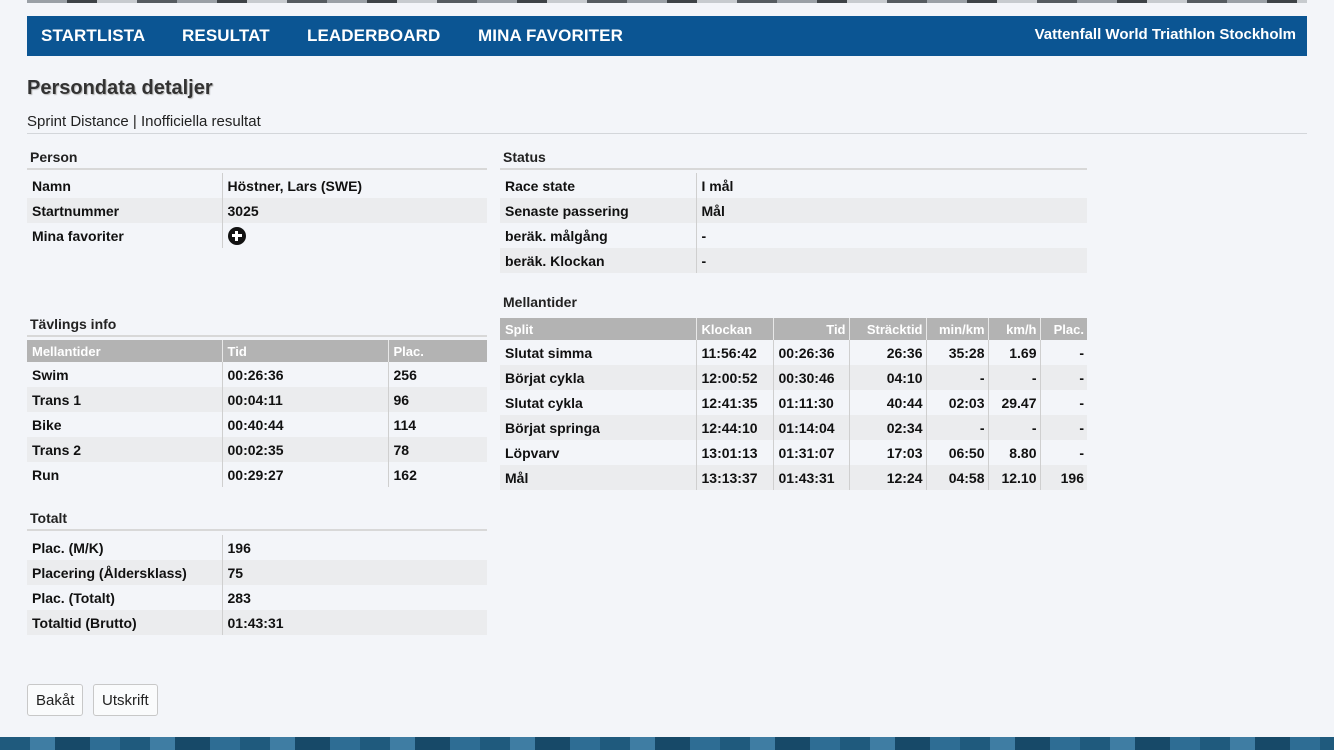 The image size is (1334, 750). What do you see at coordinates (540, 185) in the screenshot?
I see `row-label: Race state` at bounding box center [540, 185].